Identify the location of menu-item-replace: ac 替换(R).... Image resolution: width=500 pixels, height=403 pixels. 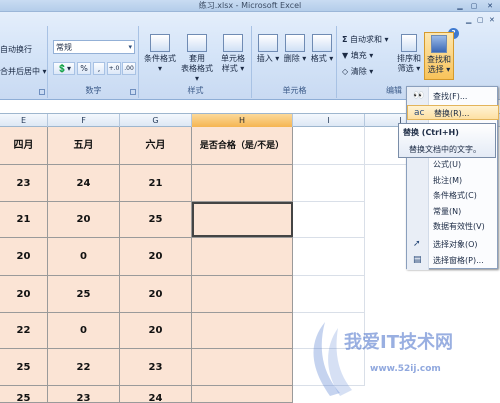
(453, 112).